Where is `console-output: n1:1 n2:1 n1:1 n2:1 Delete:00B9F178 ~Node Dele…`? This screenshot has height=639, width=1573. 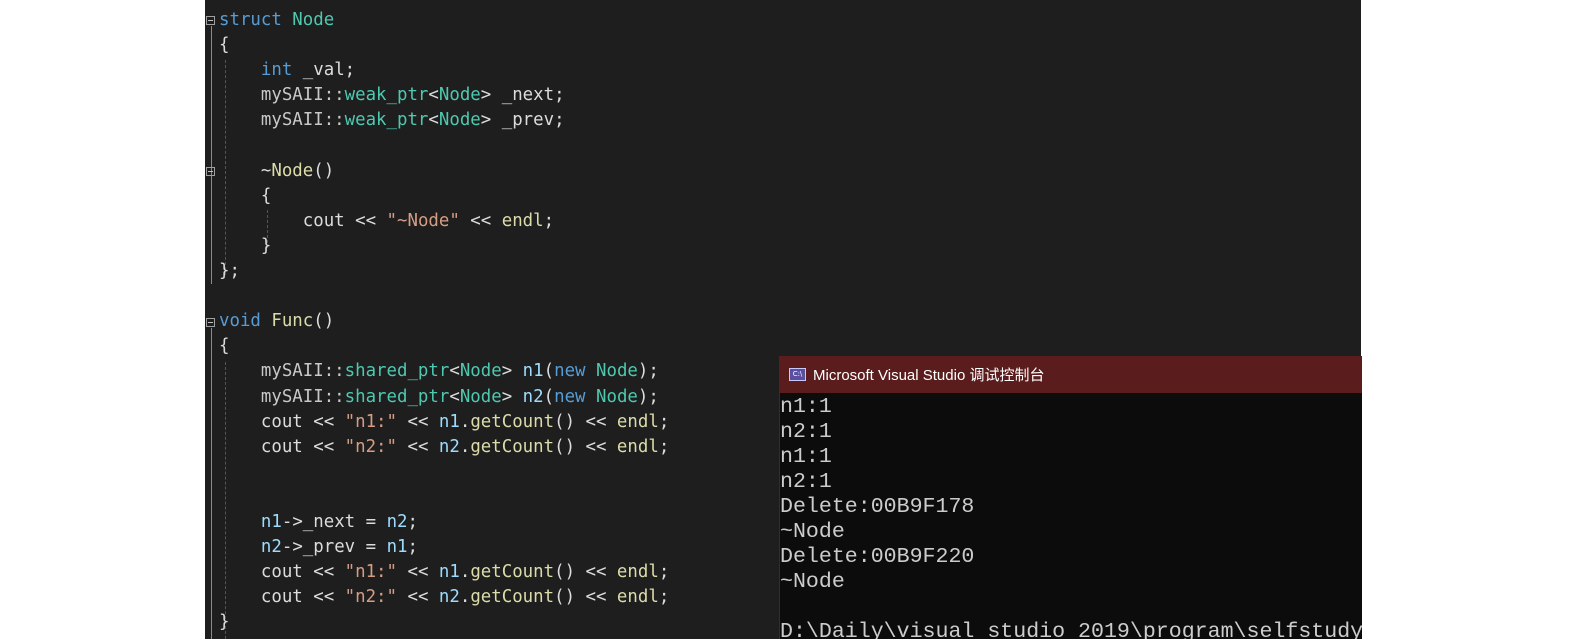
console-output: n1:1 n2:1 n1:1 n2:1 Delete:00B9F178 ~Node Dele… is located at coordinates (1071, 516).